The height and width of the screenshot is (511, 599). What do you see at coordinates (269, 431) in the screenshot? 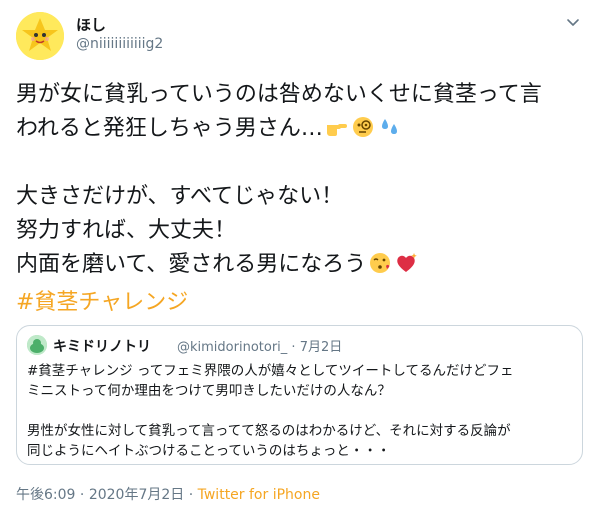
I see `quoted-line: 男性が女性に対して貧乳って言ってて怒るのはわかるけど、それに対する反論が` at bounding box center [269, 431].